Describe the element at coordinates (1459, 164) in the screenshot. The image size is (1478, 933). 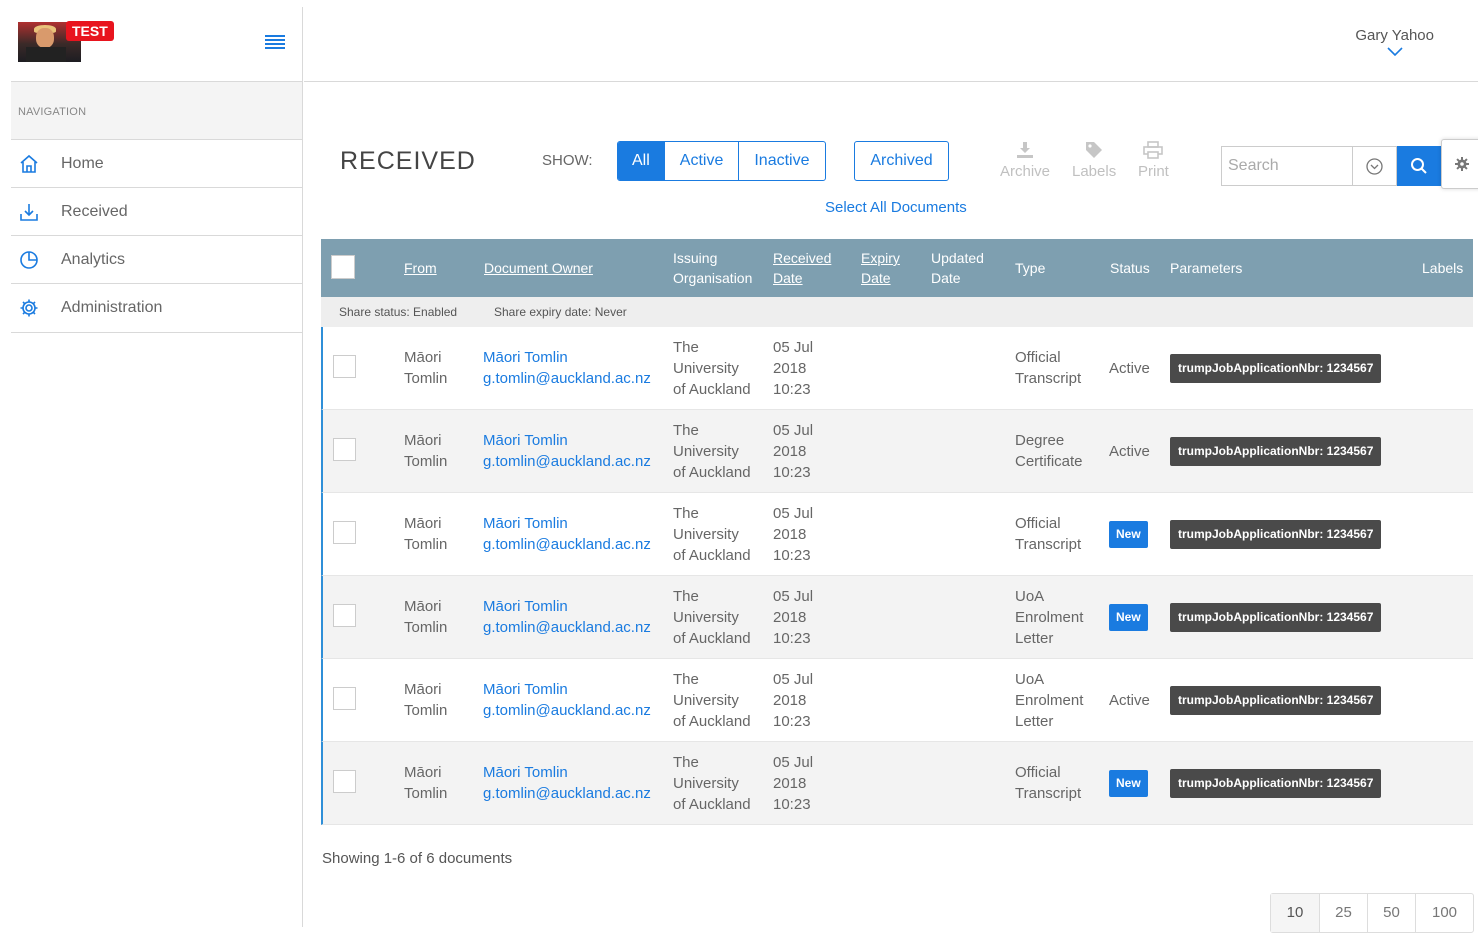
I see `settings-button` at that location.